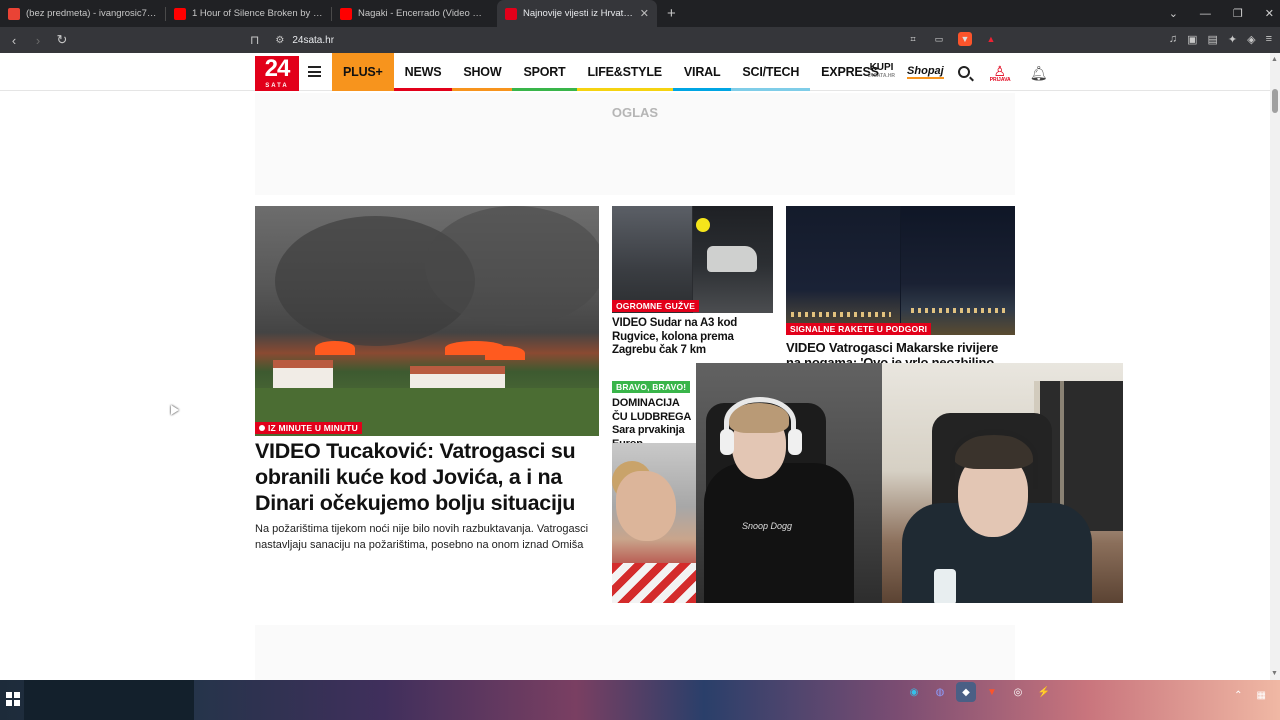 The image size is (1280, 720). I want to click on nav-item-plus: PLUS+, so click(363, 72).